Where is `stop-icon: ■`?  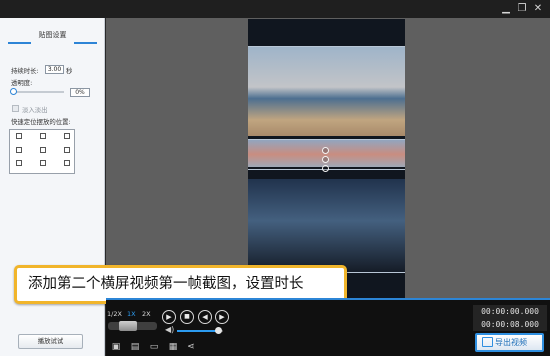 stop-icon: ■ is located at coordinates (187, 317).